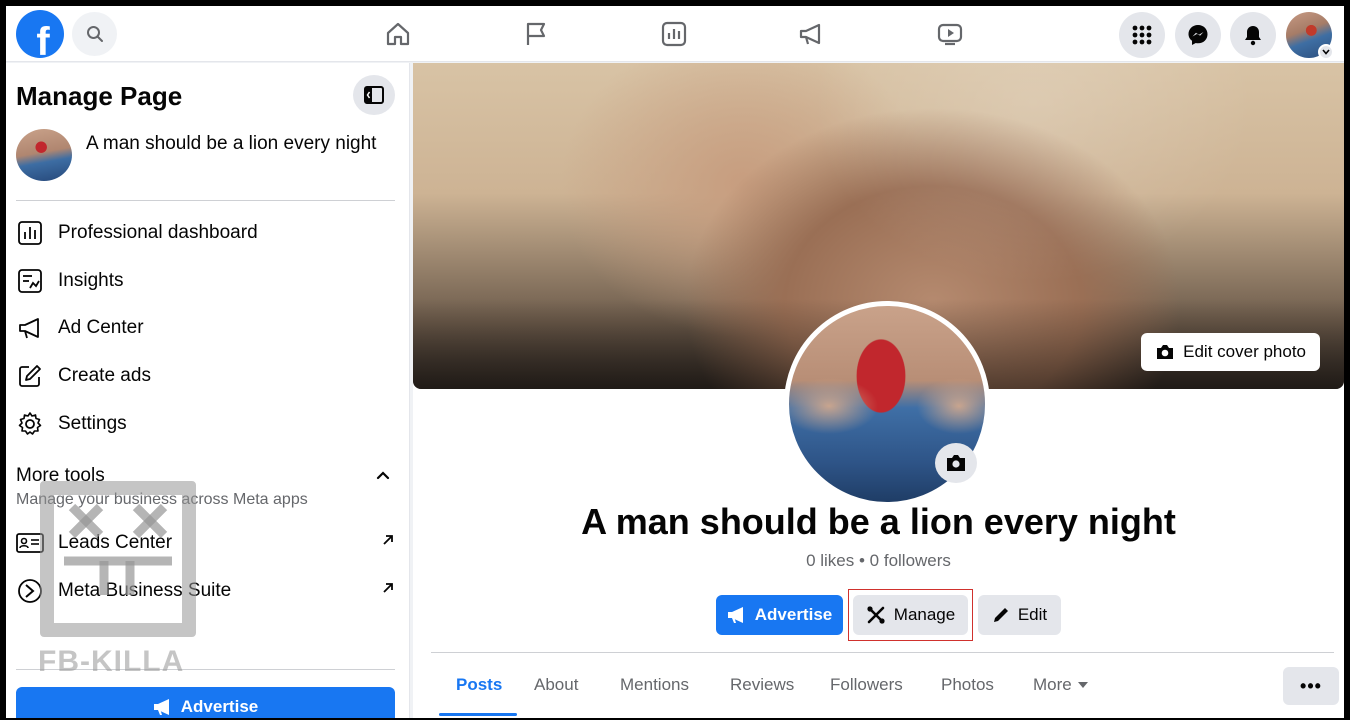 Image resolution: width=1350 pixels, height=720 pixels. What do you see at coordinates (101, 327) in the screenshot?
I see `sidebar-item-label: Ad Center` at bounding box center [101, 327].